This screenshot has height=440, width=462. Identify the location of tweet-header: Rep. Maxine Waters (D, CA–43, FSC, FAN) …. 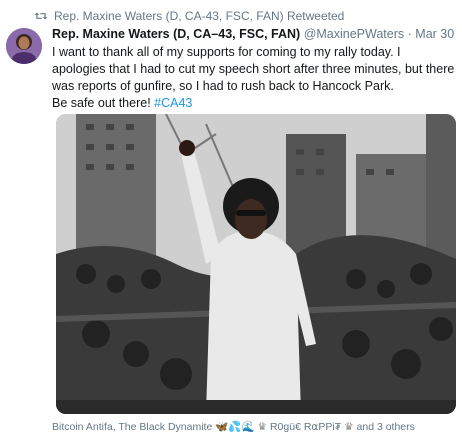
(254, 34).